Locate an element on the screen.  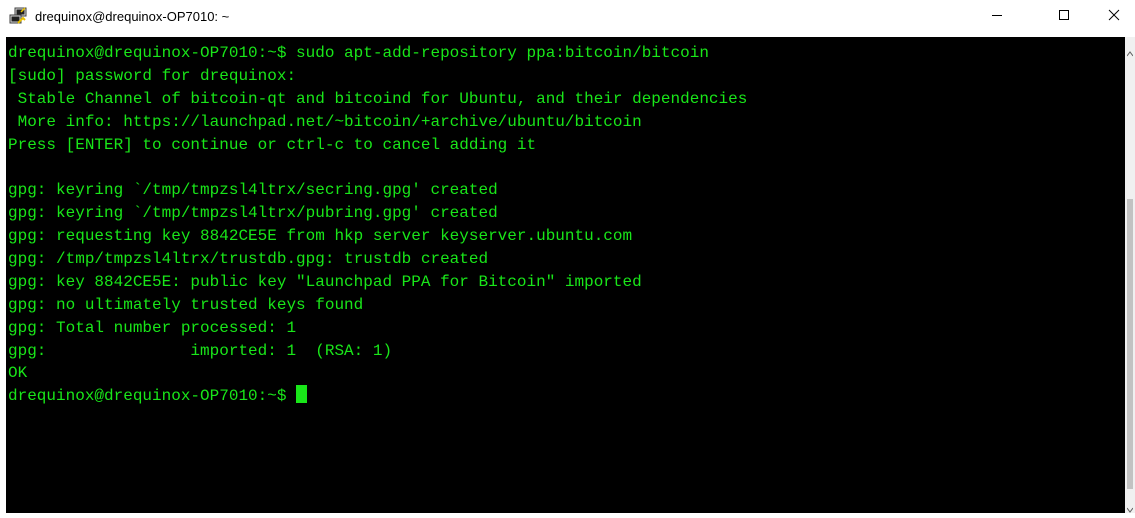
terminal-line: gpg: Total number processed: 1 is located at coordinates (152, 327).